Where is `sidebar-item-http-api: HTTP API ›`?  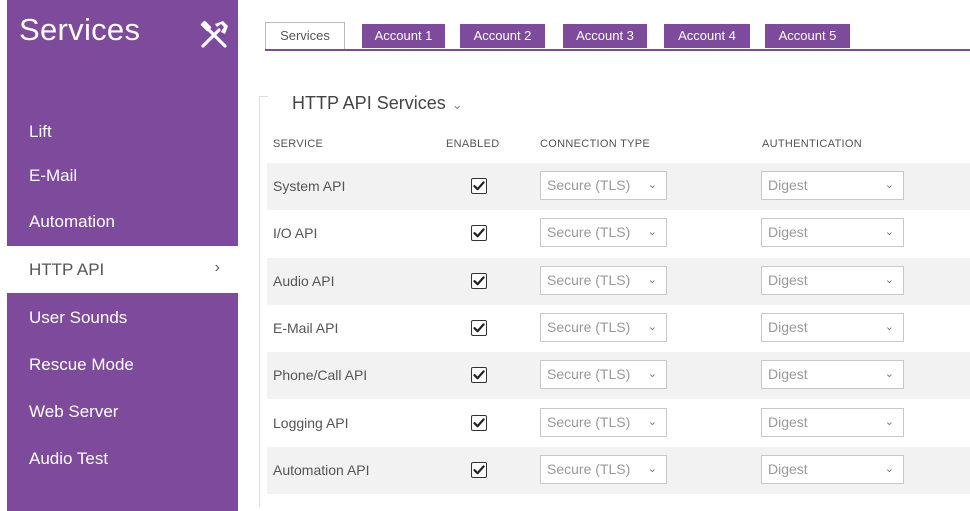
sidebar-item-http-api: HTTP API › is located at coordinates (122, 269).